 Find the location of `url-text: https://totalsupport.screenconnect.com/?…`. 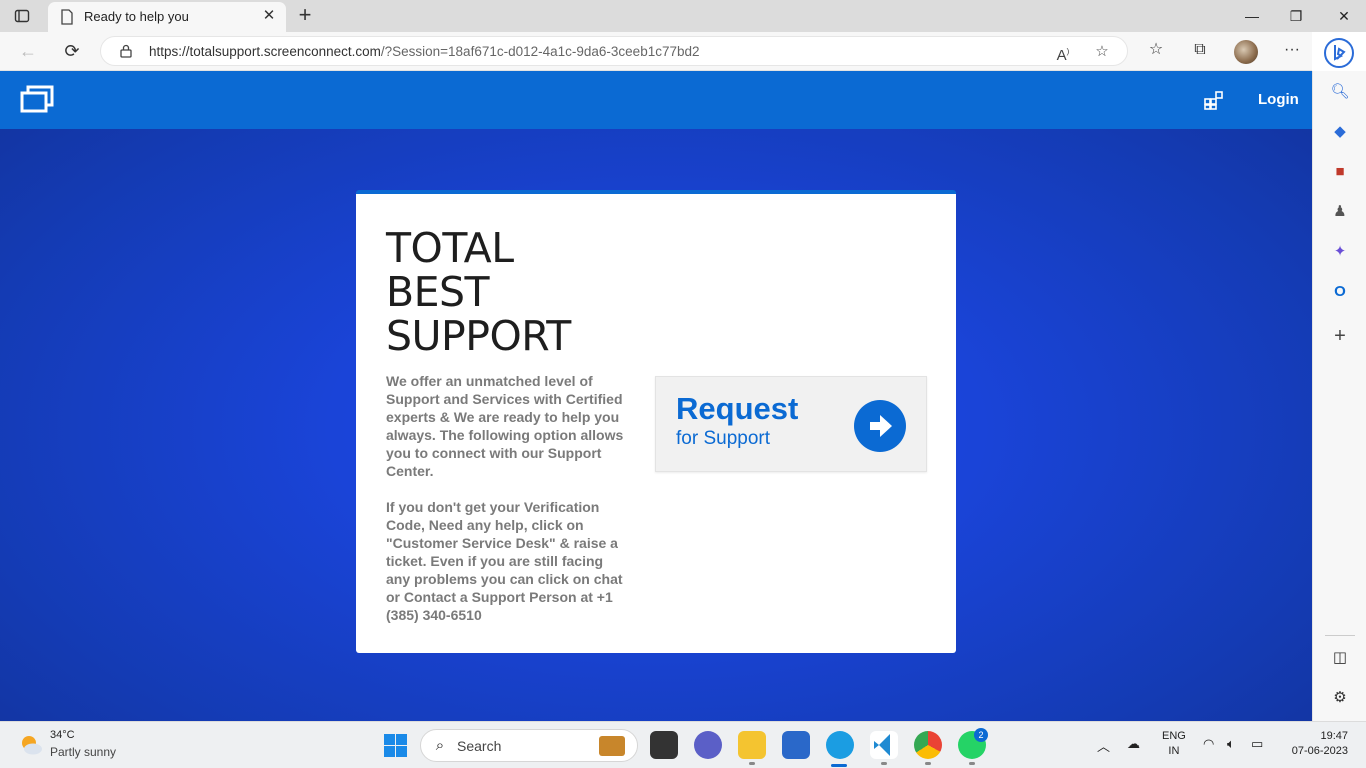

url-text: https://totalsupport.screenconnect.com/?… is located at coordinates (424, 51).